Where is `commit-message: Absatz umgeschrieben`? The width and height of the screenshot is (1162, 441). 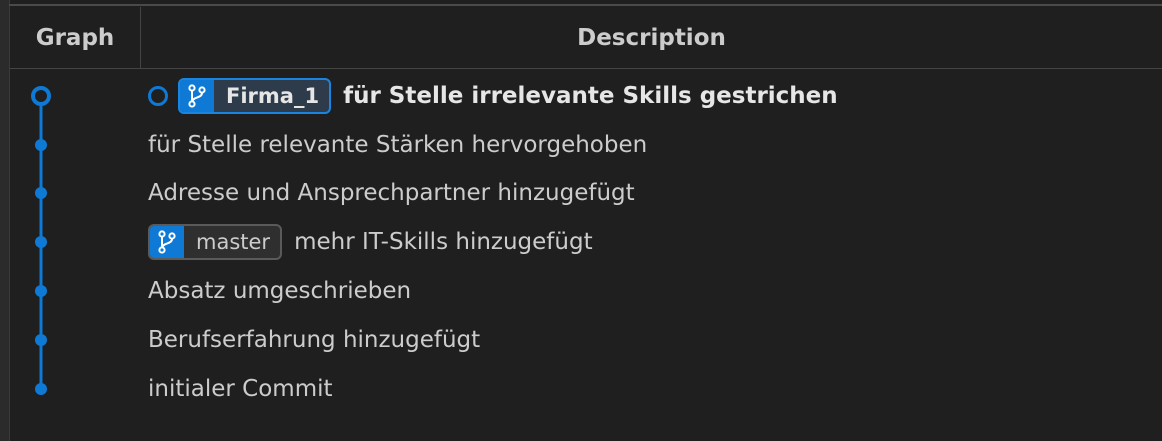 commit-message: Absatz umgeschrieben is located at coordinates (280, 291).